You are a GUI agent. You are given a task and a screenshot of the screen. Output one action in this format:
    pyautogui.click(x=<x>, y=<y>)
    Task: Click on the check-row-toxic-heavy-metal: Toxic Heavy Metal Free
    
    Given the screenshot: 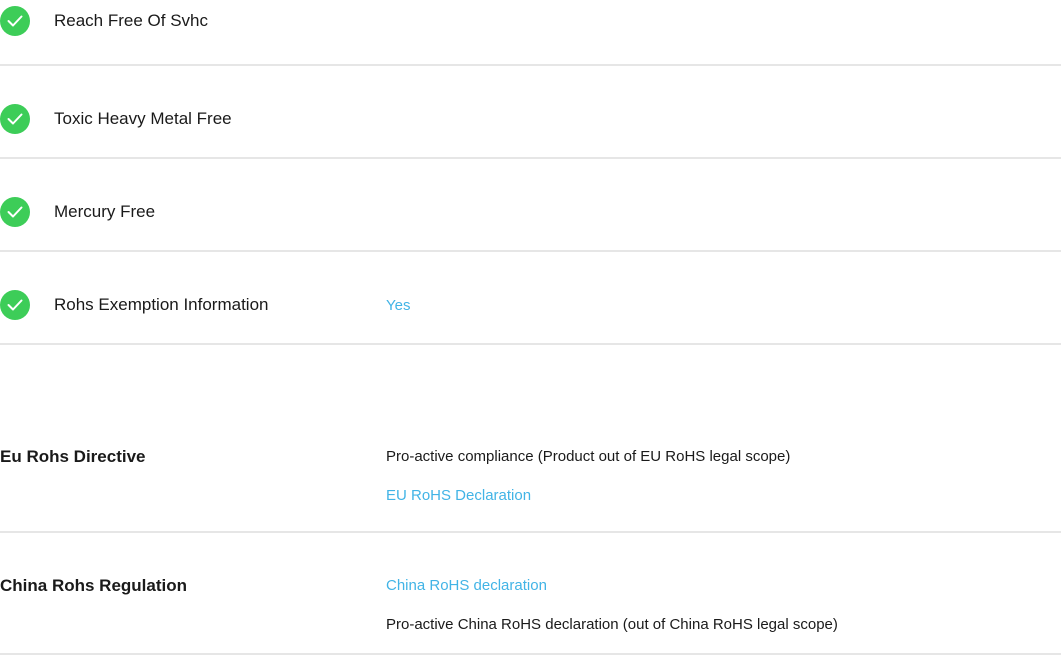 What is the action you would take?
    pyautogui.click(x=530, y=112)
    